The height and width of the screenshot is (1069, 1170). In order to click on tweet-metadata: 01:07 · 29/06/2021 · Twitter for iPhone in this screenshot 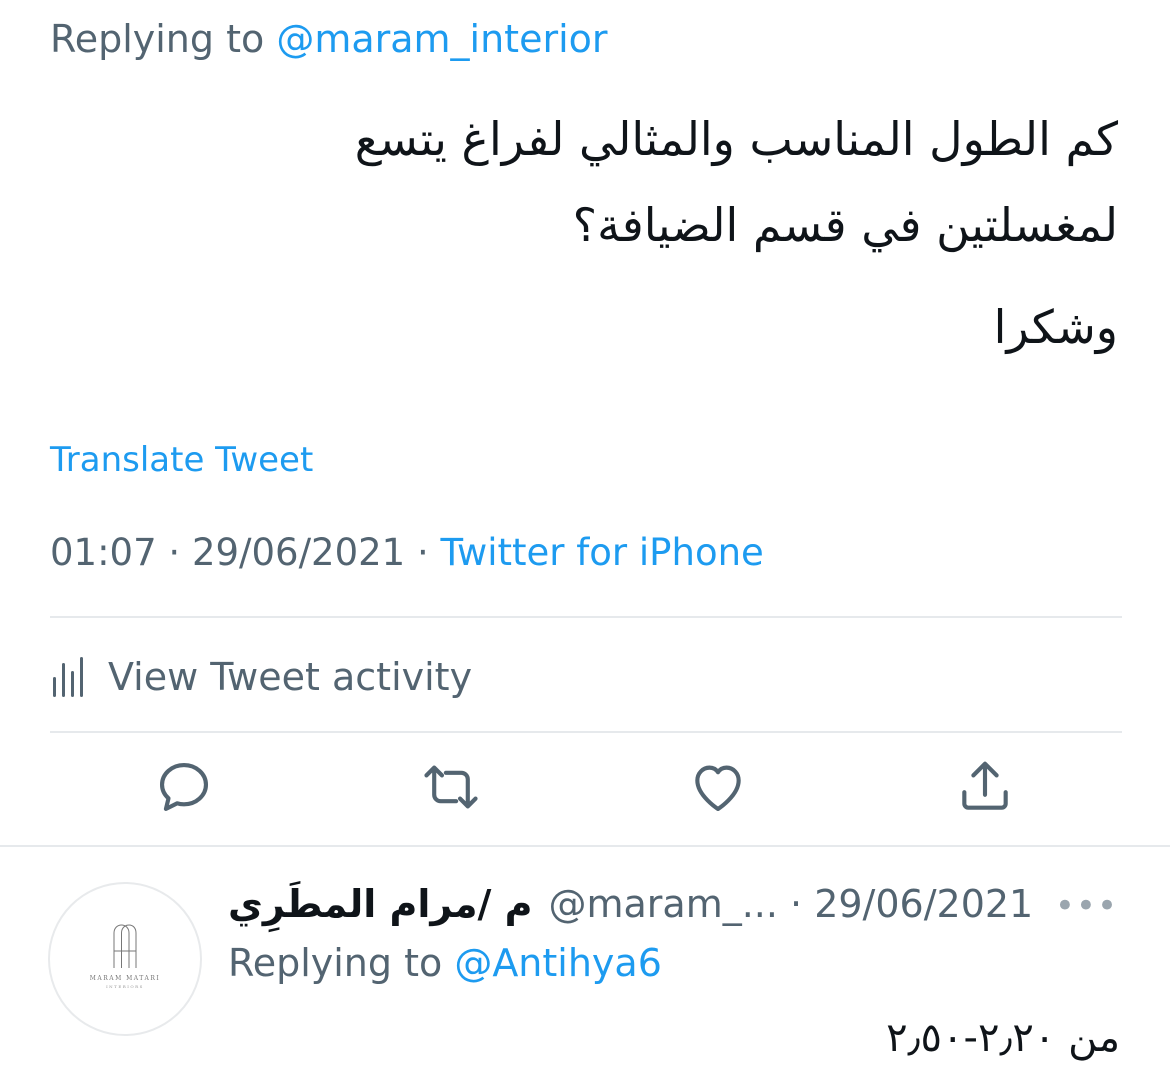, I will do `click(407, 553)`.